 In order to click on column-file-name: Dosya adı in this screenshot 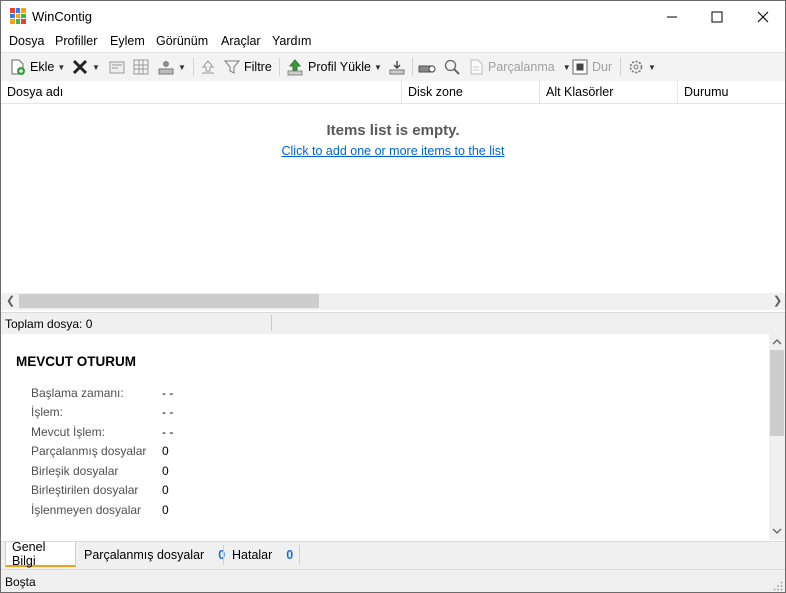, I will do `click(201, 92)`.